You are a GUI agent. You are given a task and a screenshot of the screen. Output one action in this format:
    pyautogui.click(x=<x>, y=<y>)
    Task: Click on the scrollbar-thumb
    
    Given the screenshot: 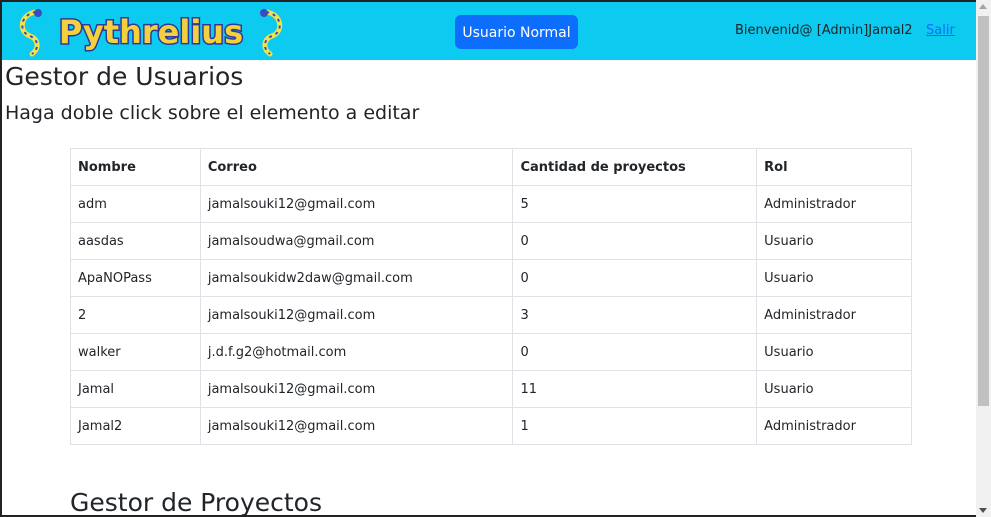 What is the action you would take?
    pyautogui.click(x=983, y=211)
    